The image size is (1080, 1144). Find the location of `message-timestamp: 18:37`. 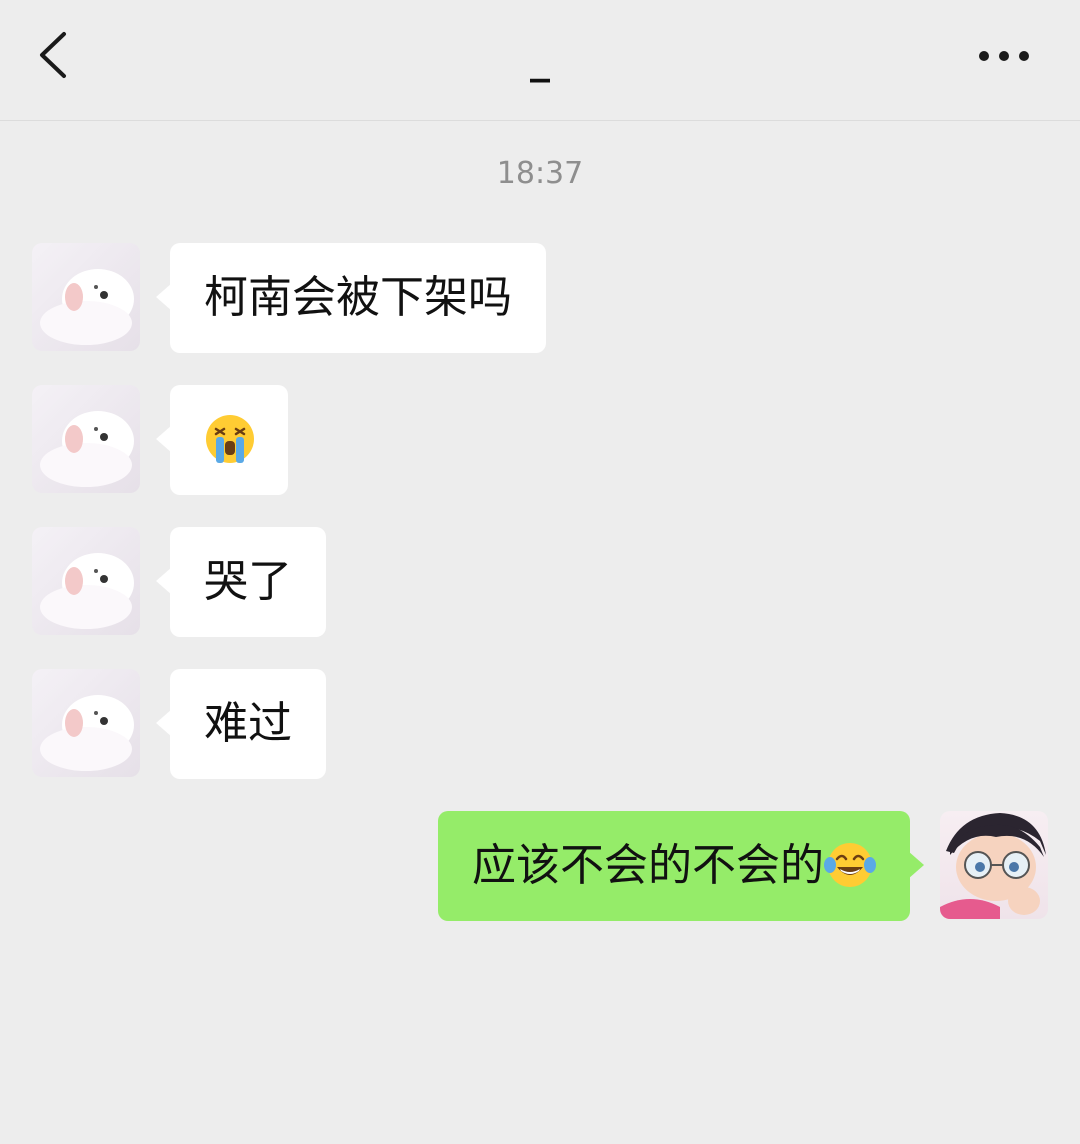

message-timestamp: 18:37 is located at coordinates (540, 173).